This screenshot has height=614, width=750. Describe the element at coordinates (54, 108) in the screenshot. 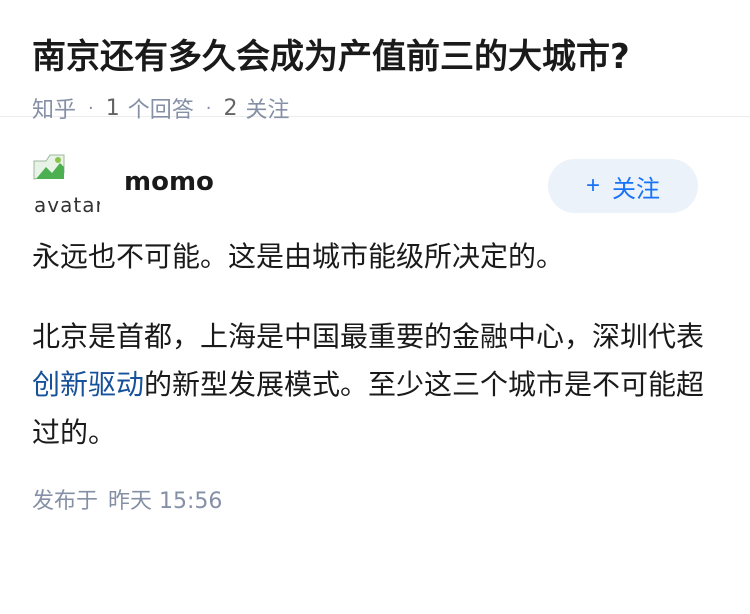

I see `source-label: 知乎` at that location.